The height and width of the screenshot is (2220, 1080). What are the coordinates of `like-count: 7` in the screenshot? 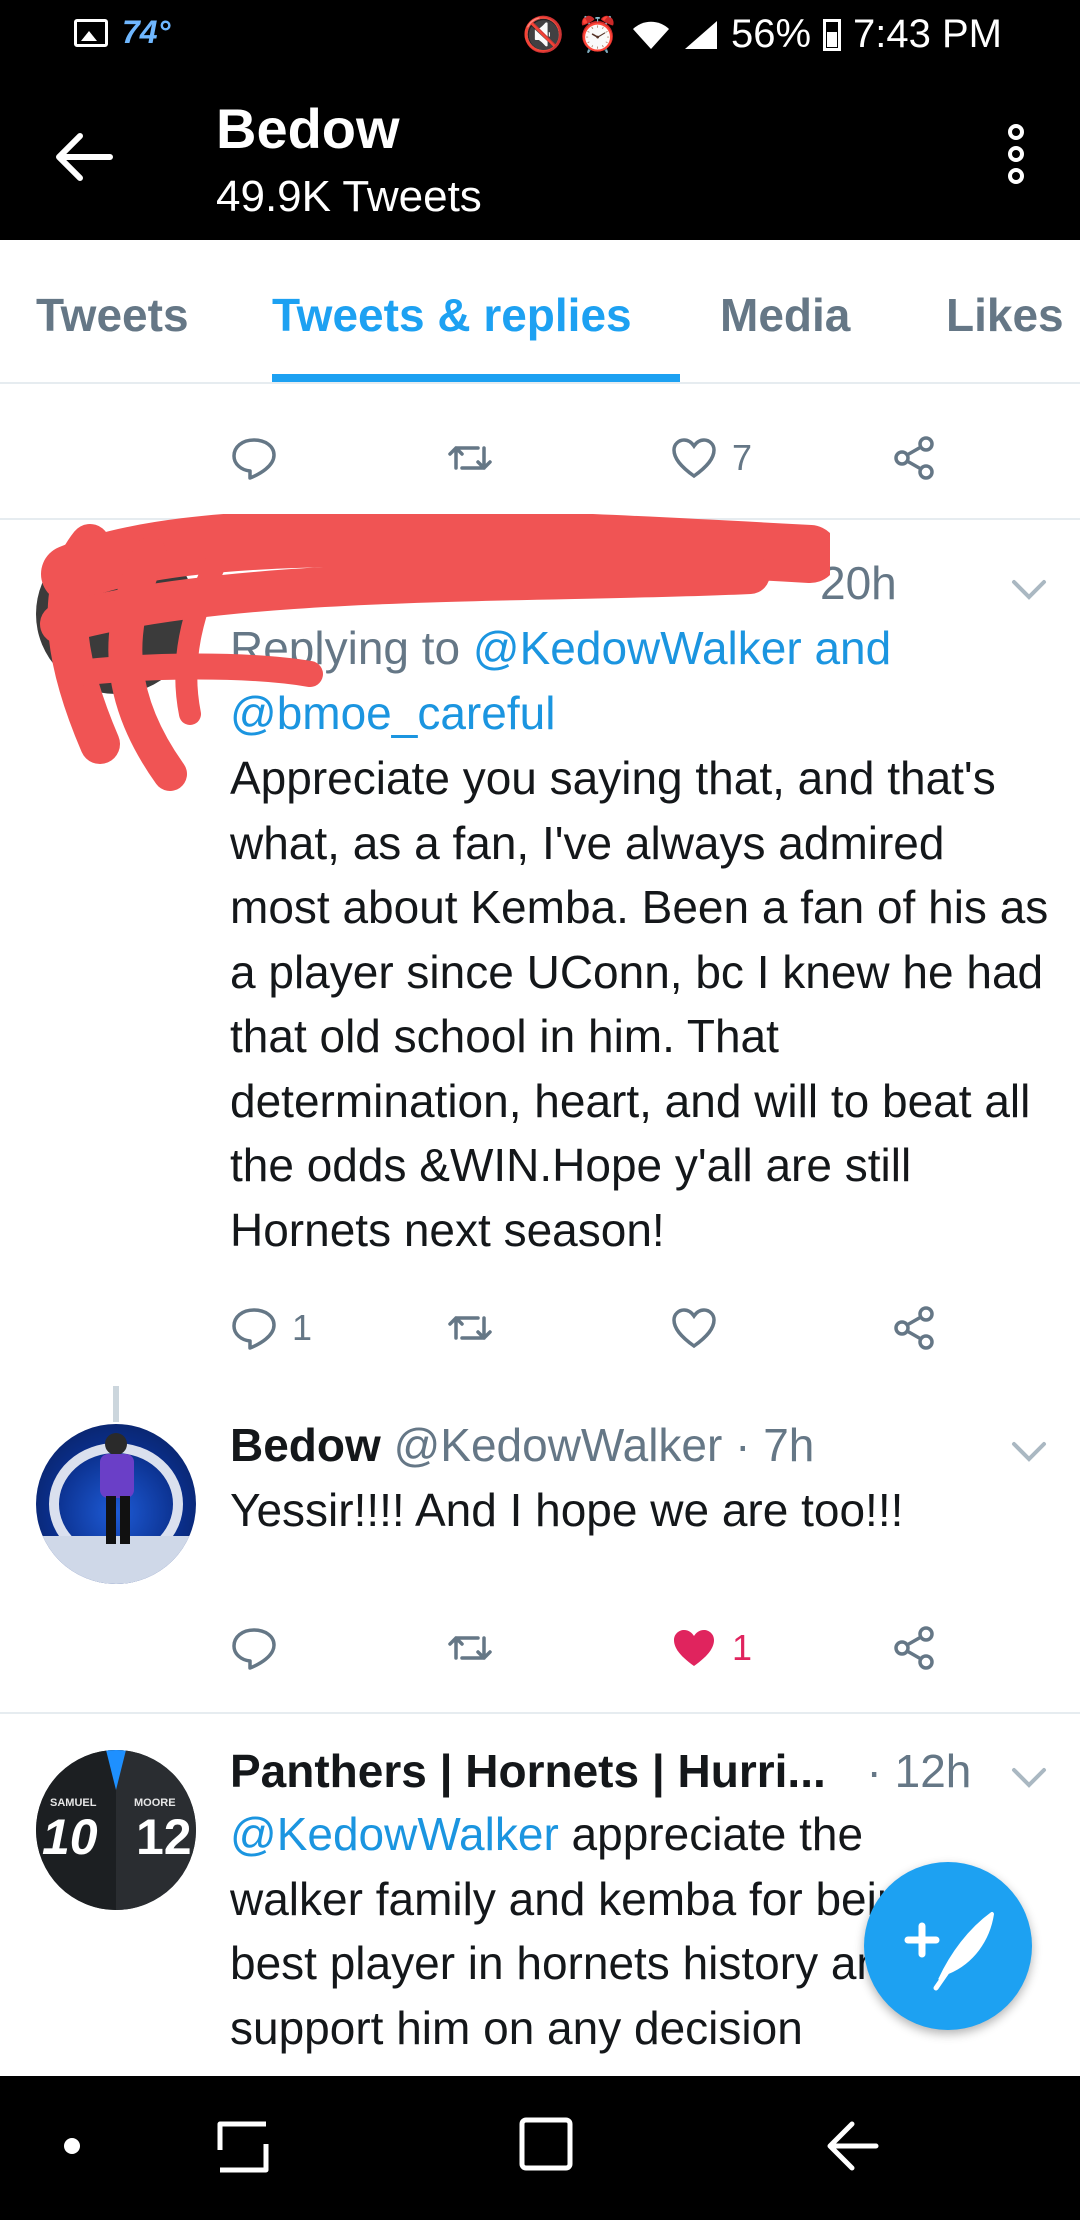 It's located at (742, 457).